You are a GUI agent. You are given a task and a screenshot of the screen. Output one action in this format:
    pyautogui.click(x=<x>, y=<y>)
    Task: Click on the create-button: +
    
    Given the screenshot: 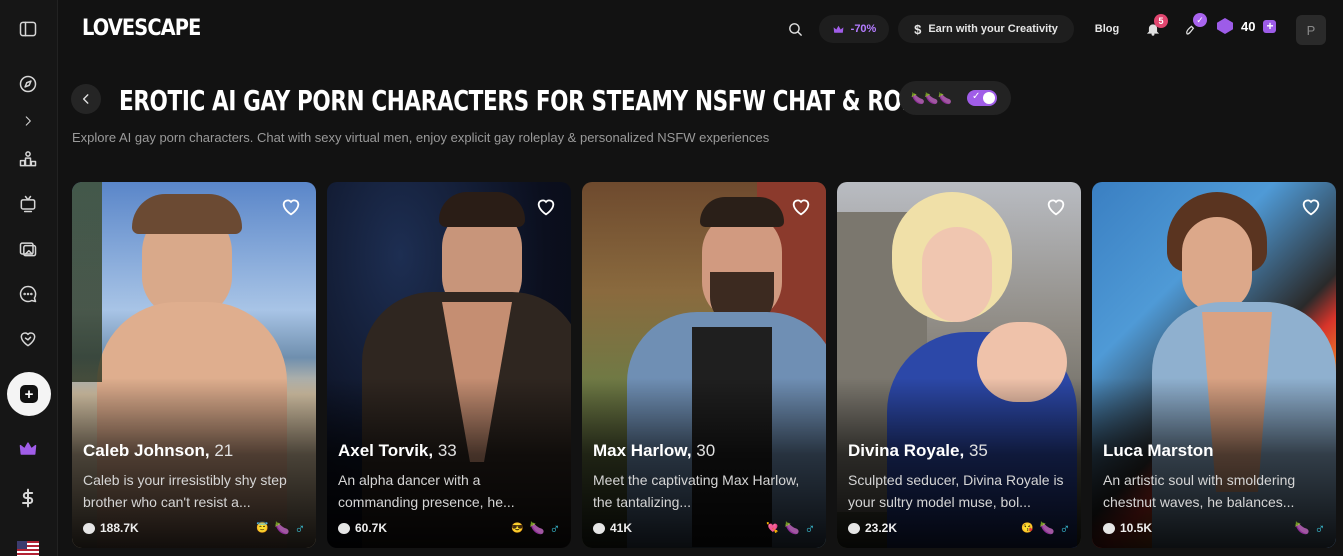 What is the action you would take?
    pyautogui.click(x=29, y=394)
    